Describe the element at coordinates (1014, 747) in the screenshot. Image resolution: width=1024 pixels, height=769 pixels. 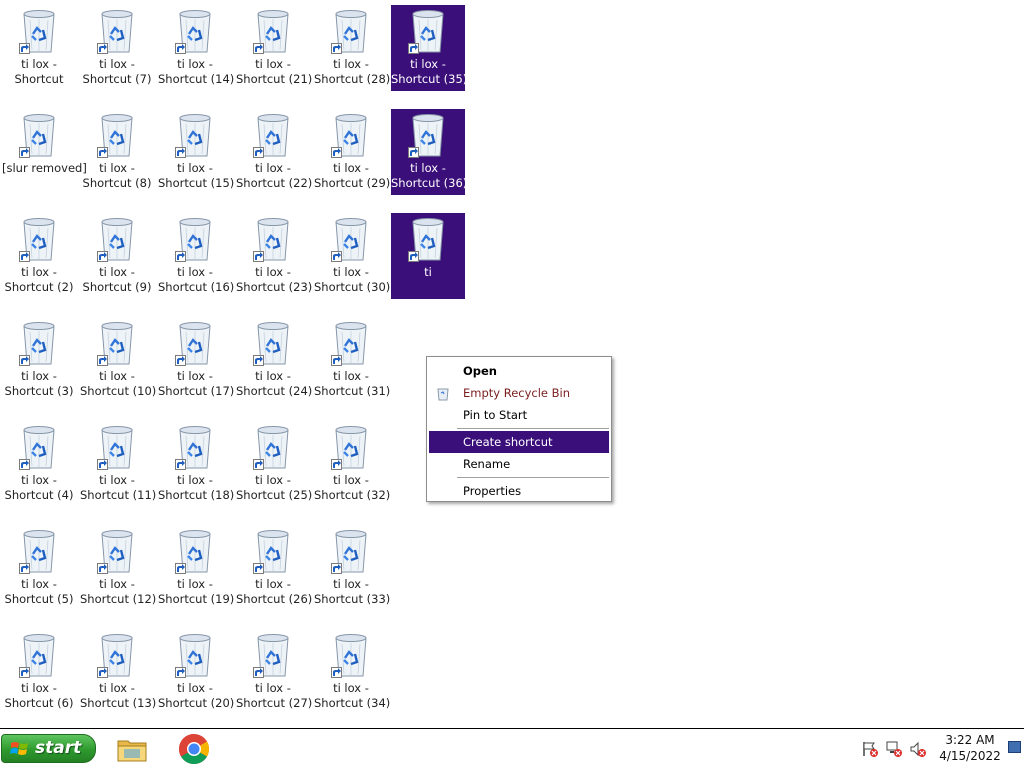
I see `show-desktop-icon` at that location.